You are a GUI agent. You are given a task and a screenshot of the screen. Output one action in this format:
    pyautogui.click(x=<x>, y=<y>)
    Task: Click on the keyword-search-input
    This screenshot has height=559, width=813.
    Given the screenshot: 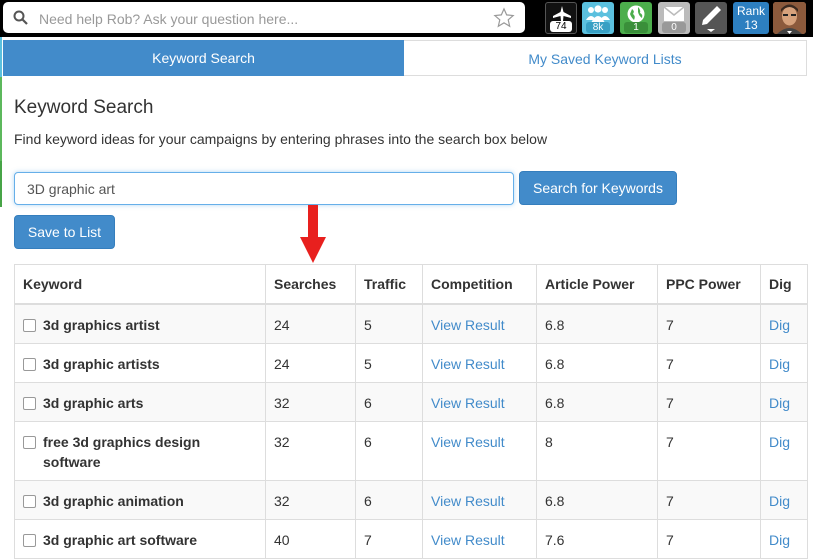 What is the action you would take?
    pyautogui.click(x=264, y=188)
    